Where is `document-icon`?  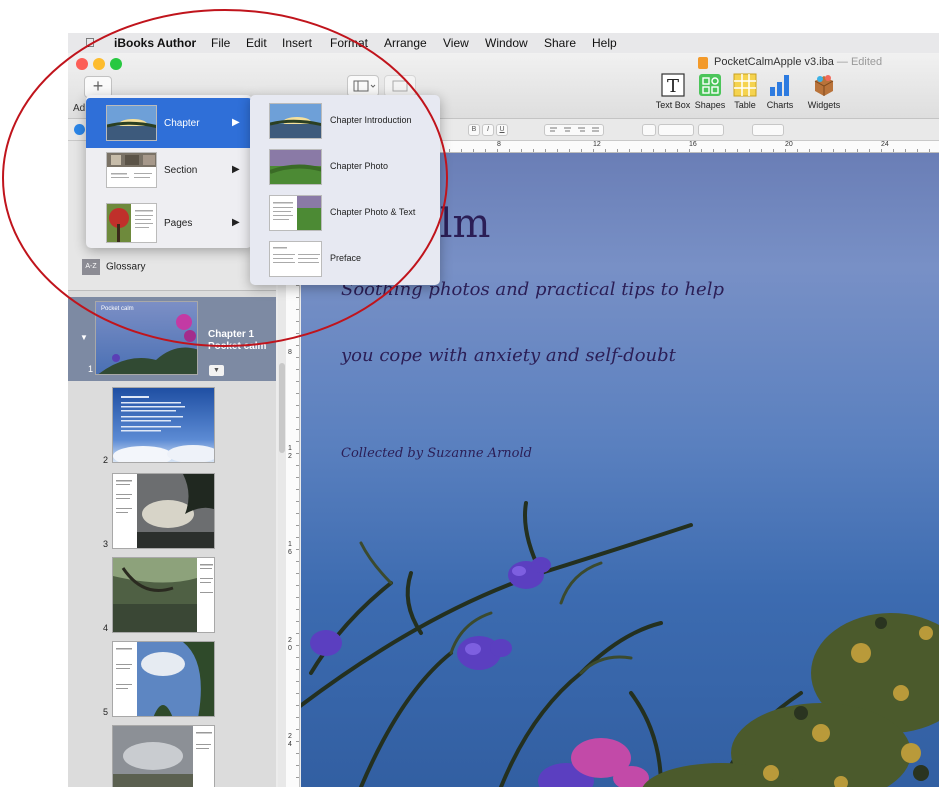 document-icon is located at coordinates (703, 63).